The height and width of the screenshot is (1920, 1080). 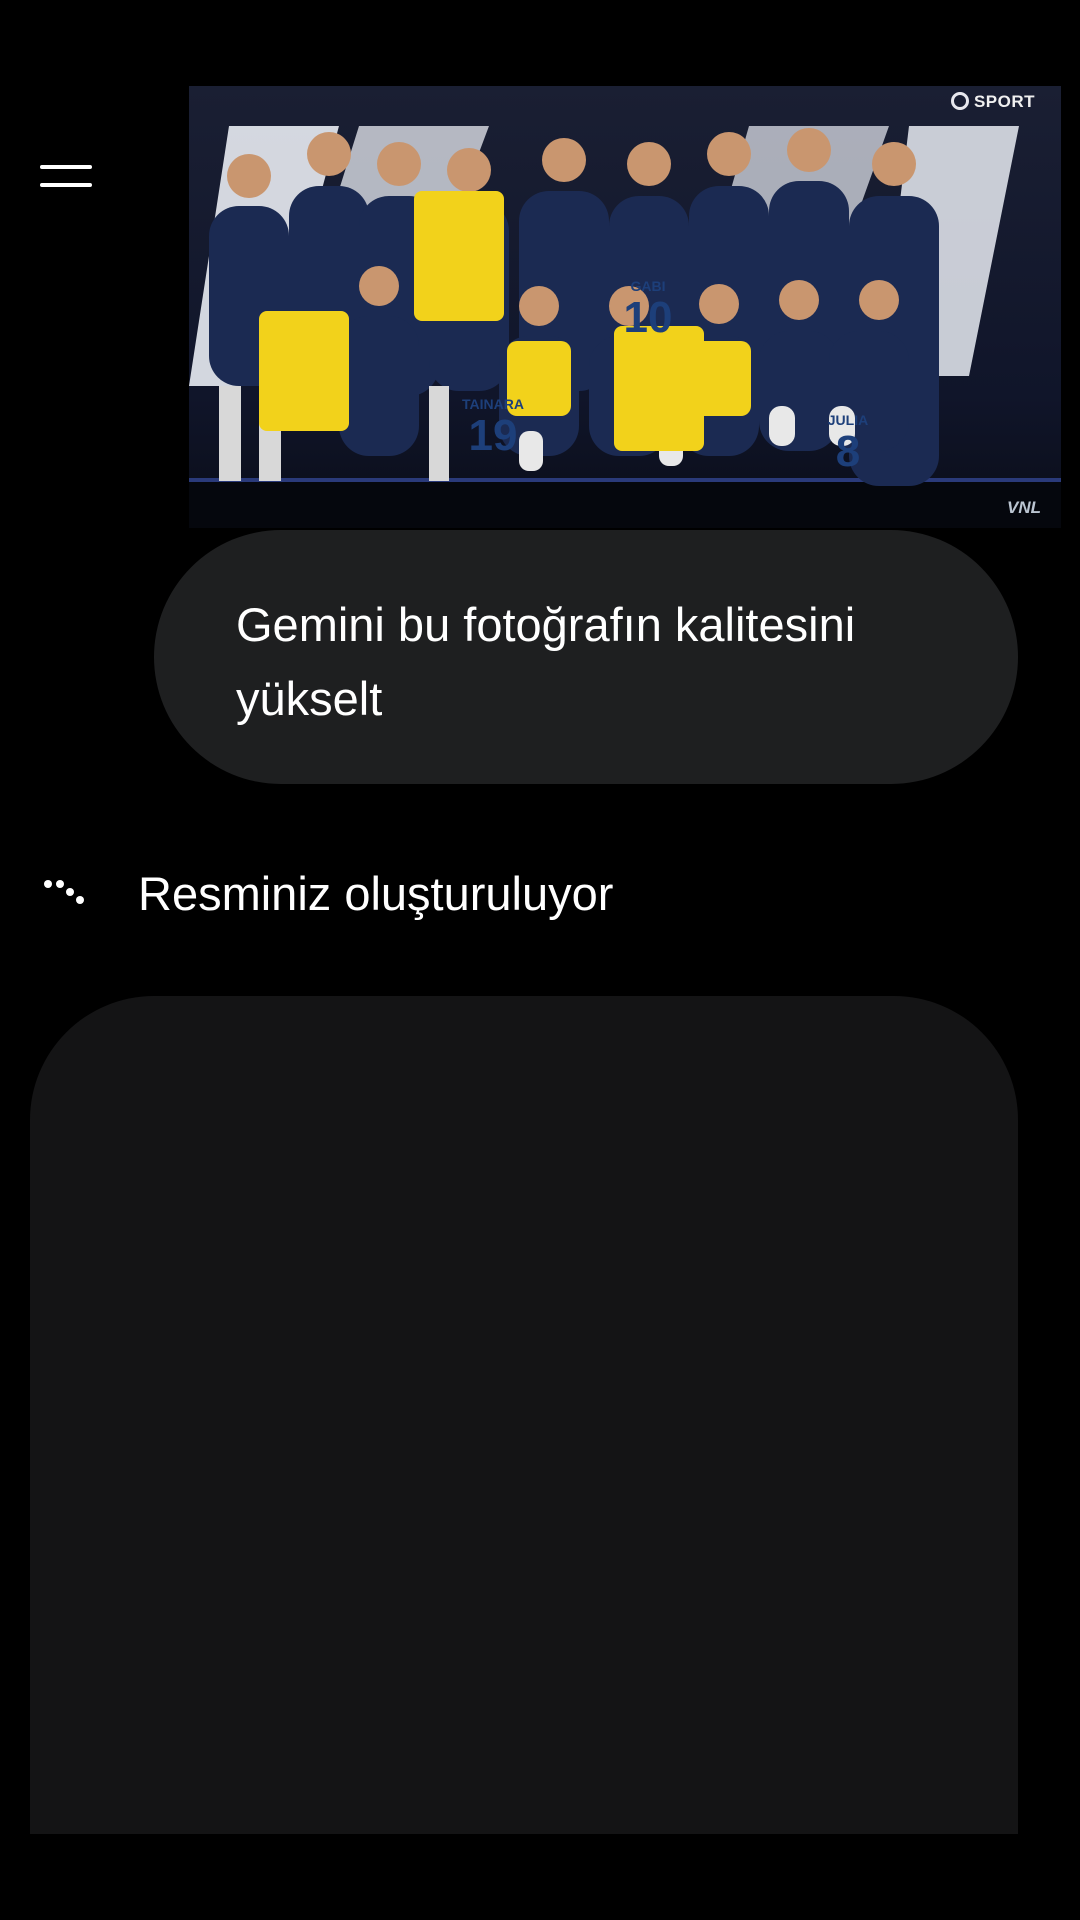 What do you see at coordinates (848, 420) in the screenshot?
I see `jersey-name: JULIA` at bounding box center [848, 420].